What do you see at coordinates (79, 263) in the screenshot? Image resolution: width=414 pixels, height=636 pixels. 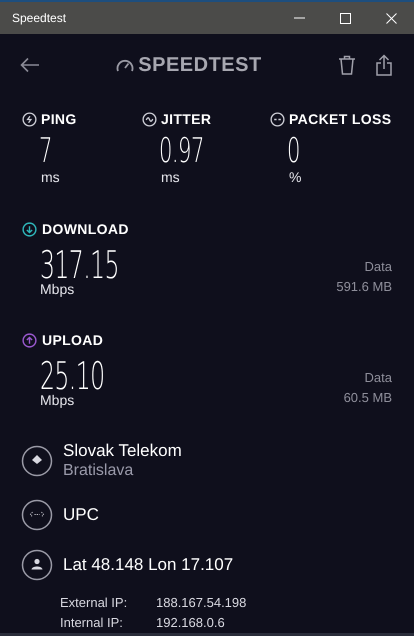 I see `speed-value: 317.15` at bounding box center [79, 263].